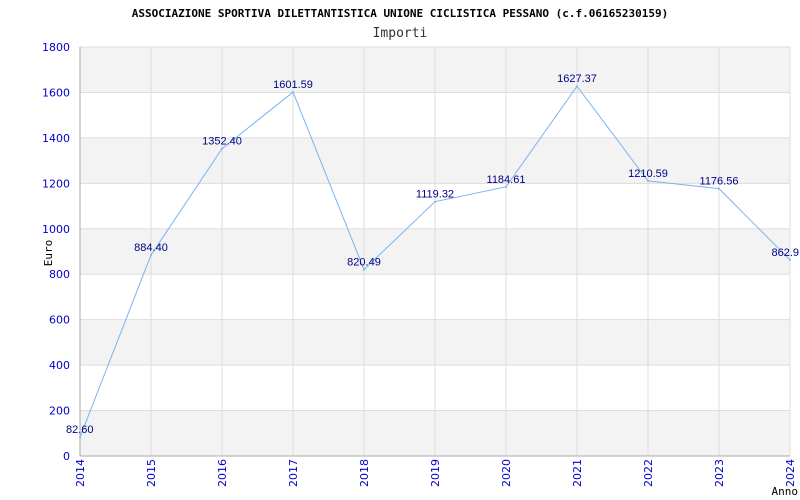 The height and width of the screenshot is (500, 800). What do you see at coordinates (577, 79) in the screenshot?
I see `data-label: 1627.37` at bounding box center [577, 79].